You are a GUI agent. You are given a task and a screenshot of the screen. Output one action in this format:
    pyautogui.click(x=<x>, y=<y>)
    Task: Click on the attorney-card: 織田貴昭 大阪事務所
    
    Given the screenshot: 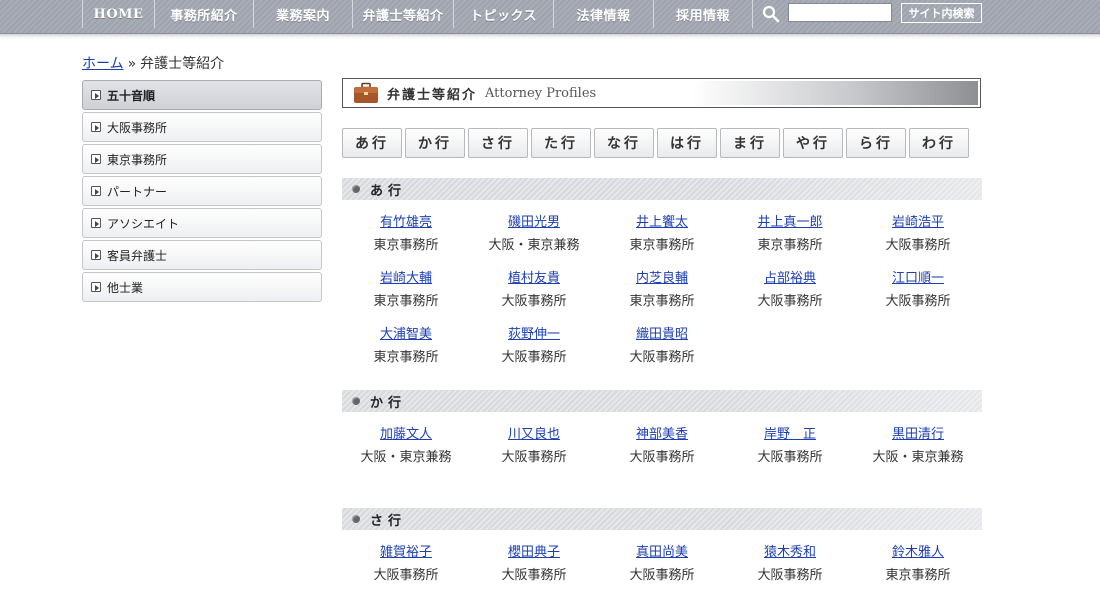 What is the action you would take?
    pyautogui.click(x=662, y=354)
    